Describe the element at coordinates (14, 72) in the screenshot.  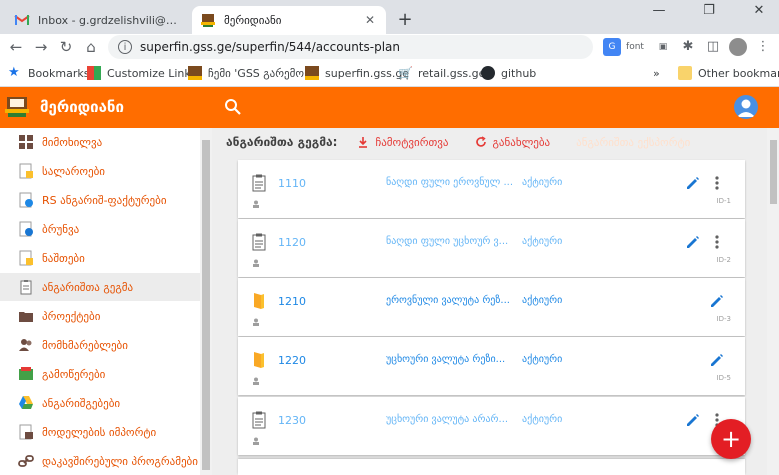
I see `star-icon: ★` at that location.